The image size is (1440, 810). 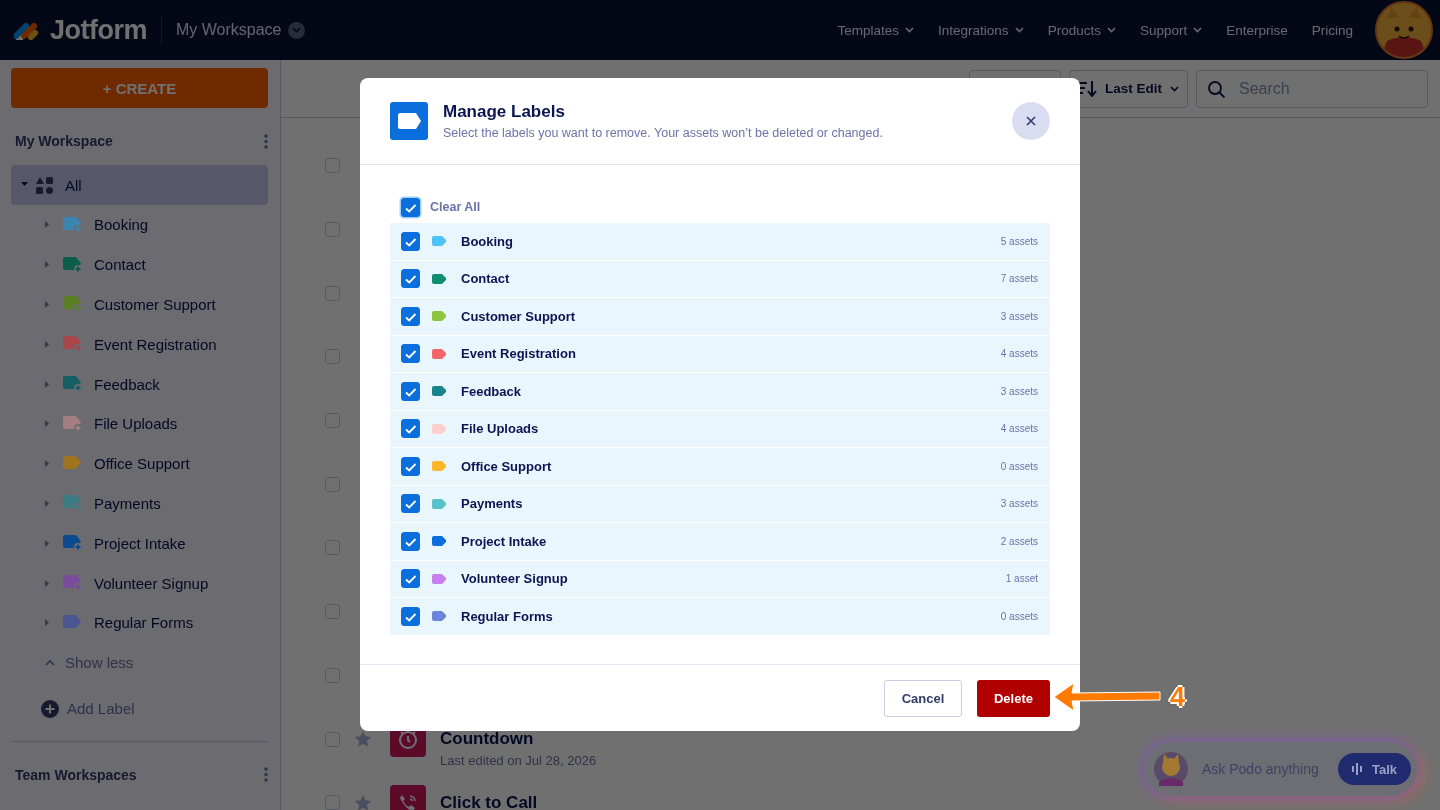 I want to click on sidebar-item: Office Support, so click(x=139, y=463).